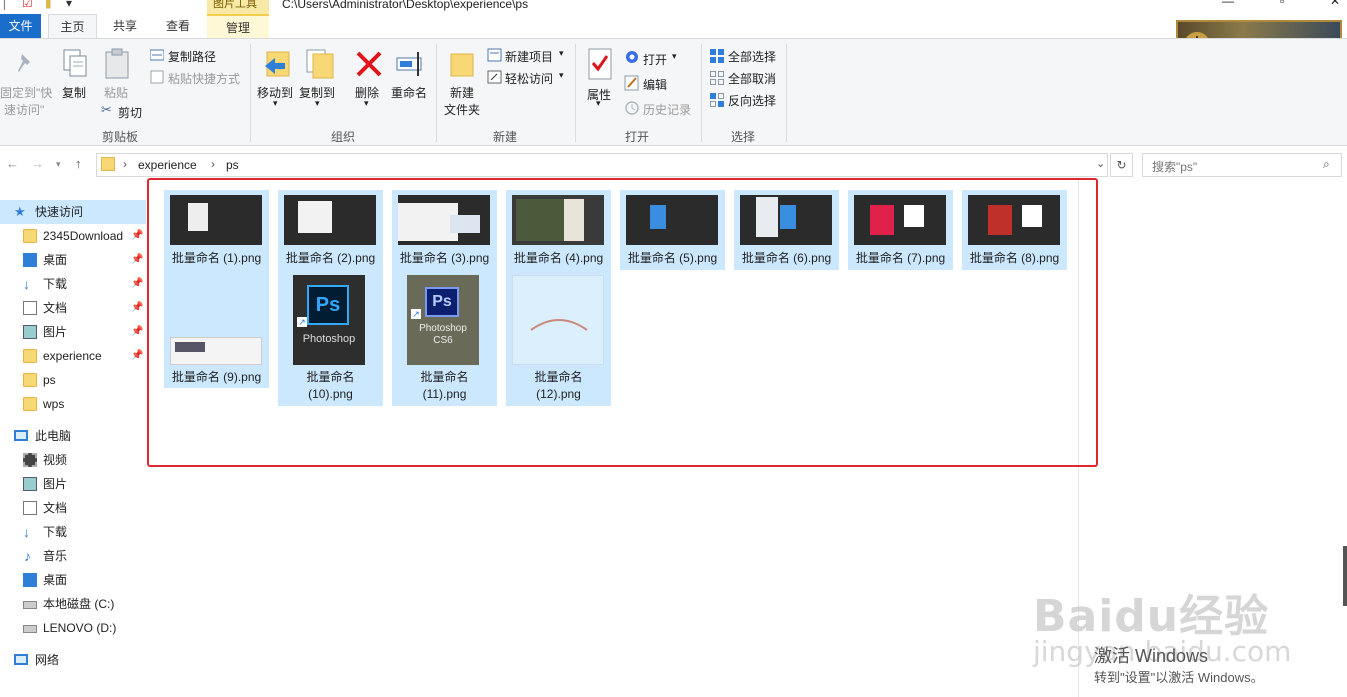 The image size is (1347, 697). What do you see at coordinates (73, 556) in the screenshot?
I see `nav-item-music: ♪ 音乐` at bounding box center [73, 556].